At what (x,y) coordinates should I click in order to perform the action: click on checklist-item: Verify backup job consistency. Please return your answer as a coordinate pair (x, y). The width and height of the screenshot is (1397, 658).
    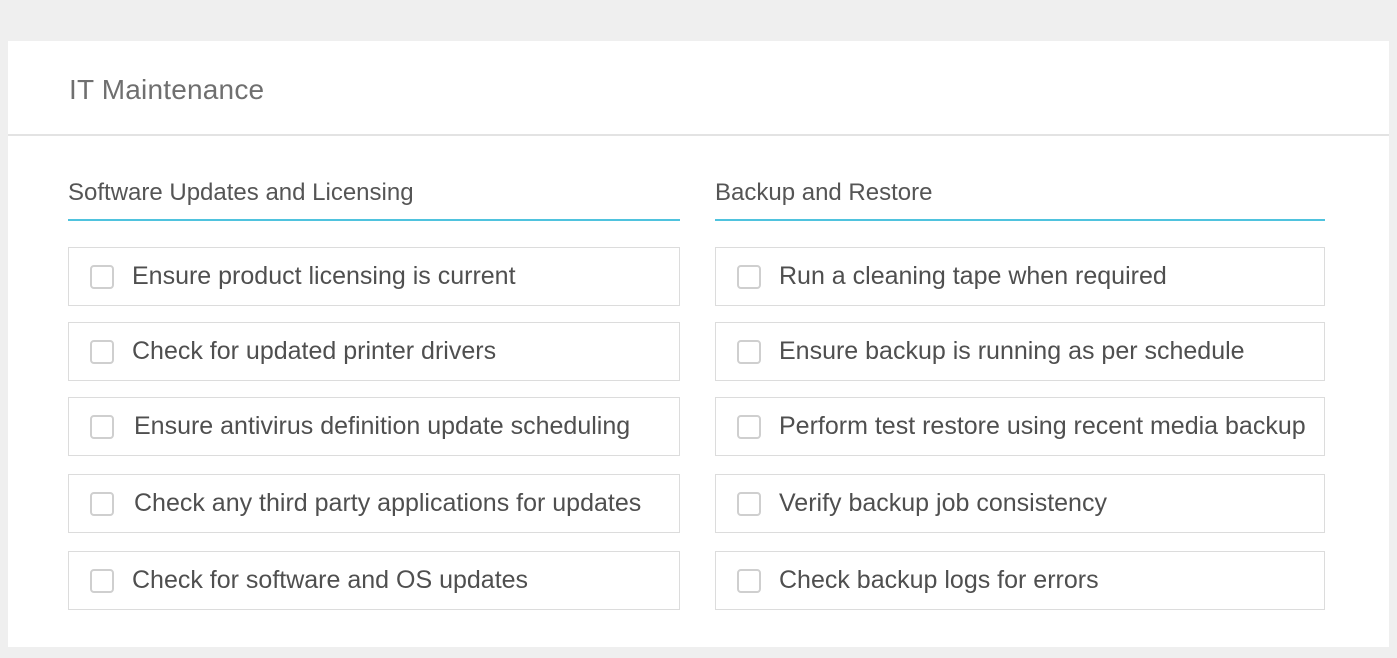
    Looking at the image, I should click on (1020, 503).